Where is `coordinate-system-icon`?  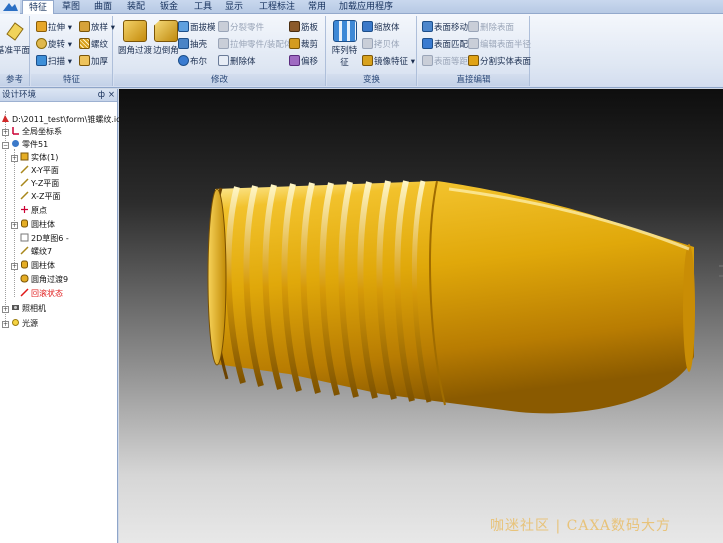
coordinate-system-icon is located at coordinates (15, 131).